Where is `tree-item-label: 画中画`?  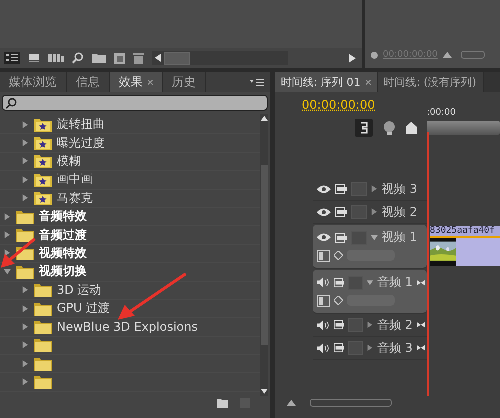 tree-item-label: 画中画 is located at coordinates (75, 179).